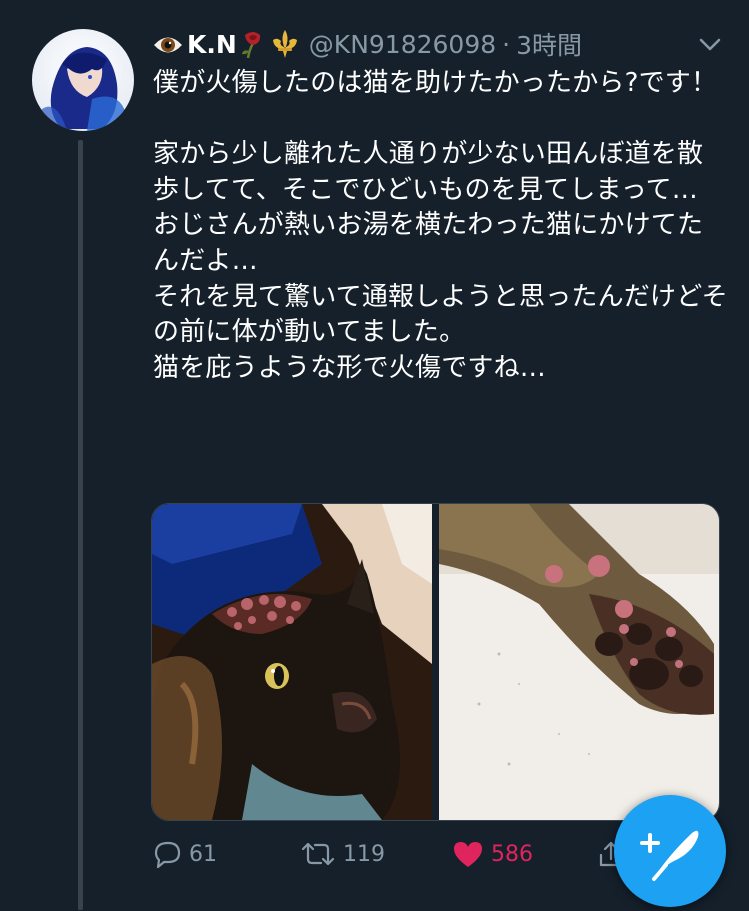 The height and width of the screenshot is (911, 749). Describe the element at coordinates (364, 854) in the screenshot. I see `retweet-count: 119` at that location.